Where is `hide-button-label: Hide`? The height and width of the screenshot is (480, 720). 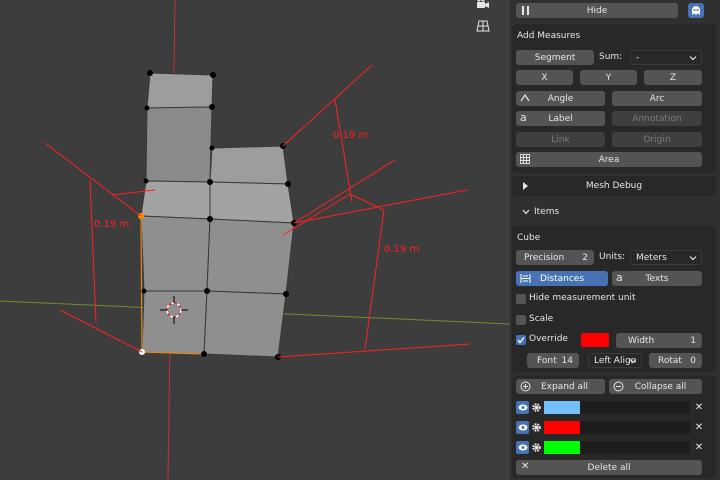 hide-button-label: Hide is located at coordinates (597, 10).